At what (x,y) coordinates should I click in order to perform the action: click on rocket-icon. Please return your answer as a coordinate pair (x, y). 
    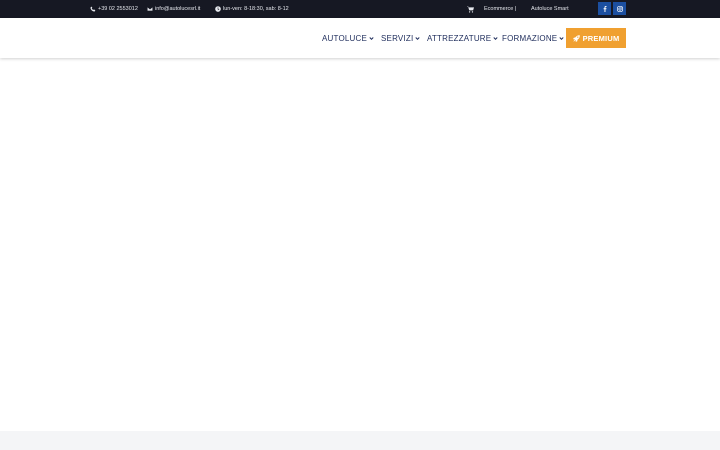
    Looking at the image, I should click on (576, 38).